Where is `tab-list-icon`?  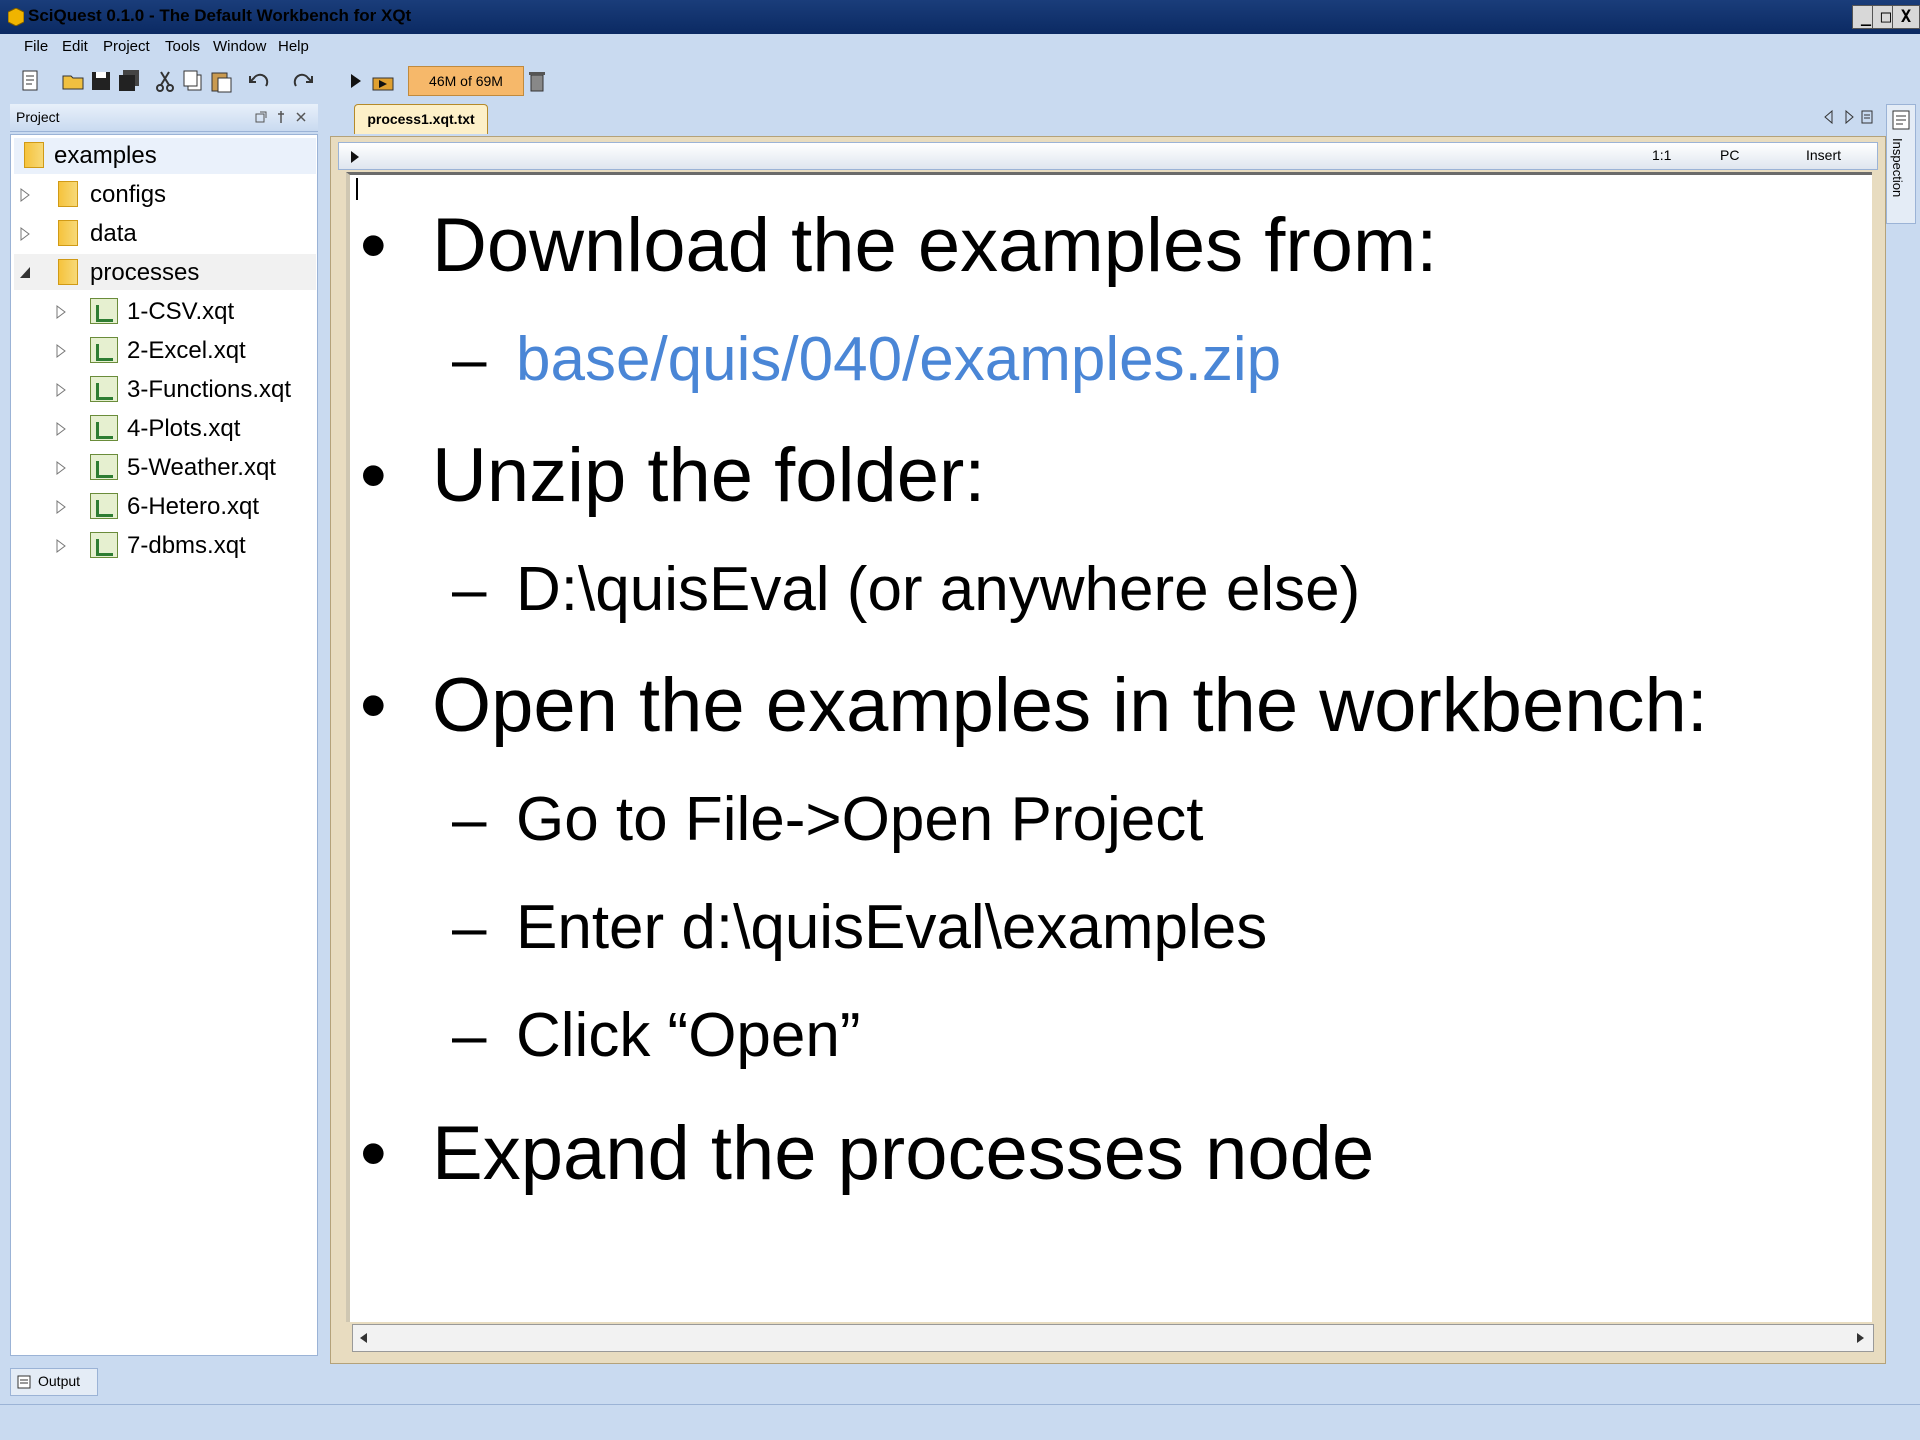 tab-list-icon is located at coordinates (1867, 117).